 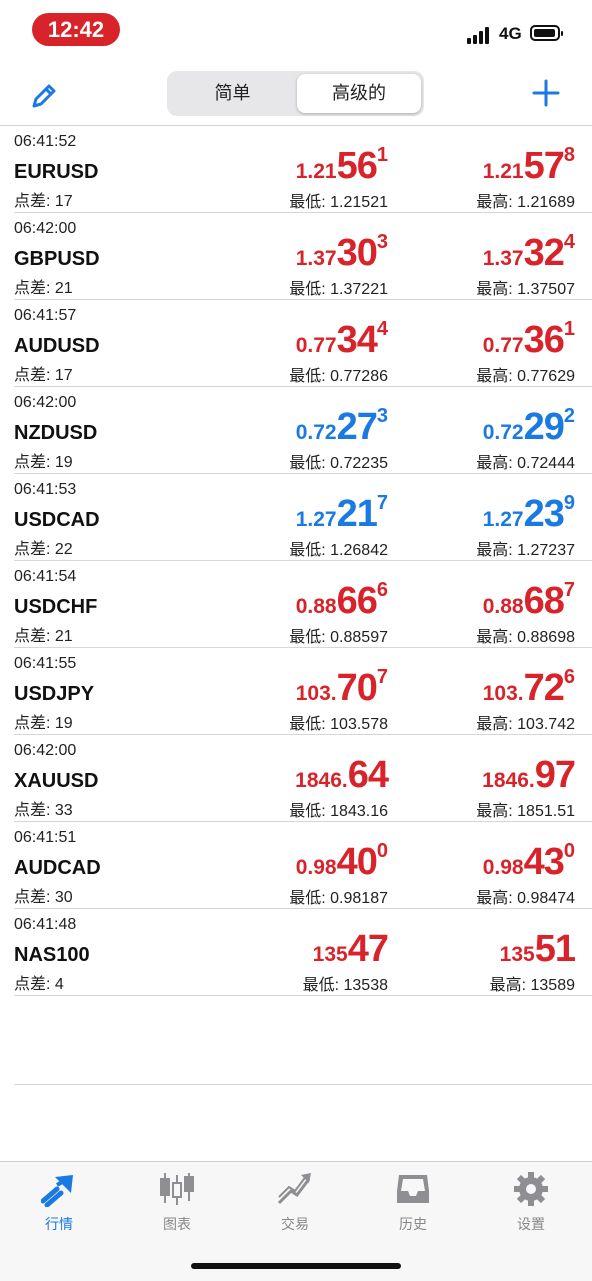 I want to click on tab-history: 历史, so click(x=413, y=1202).